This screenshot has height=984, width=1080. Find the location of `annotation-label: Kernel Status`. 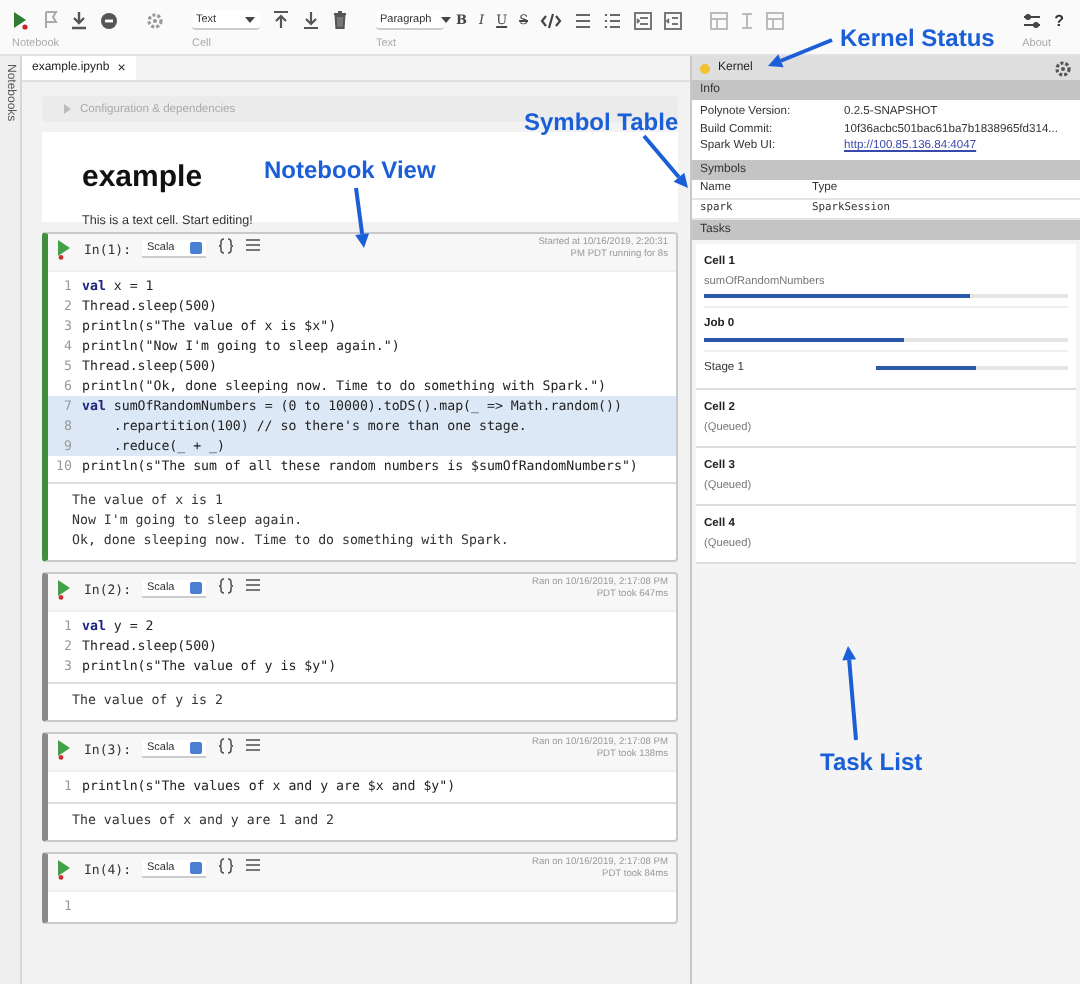

annotation-label: Kernel Status is located at coordinates (917, 38).